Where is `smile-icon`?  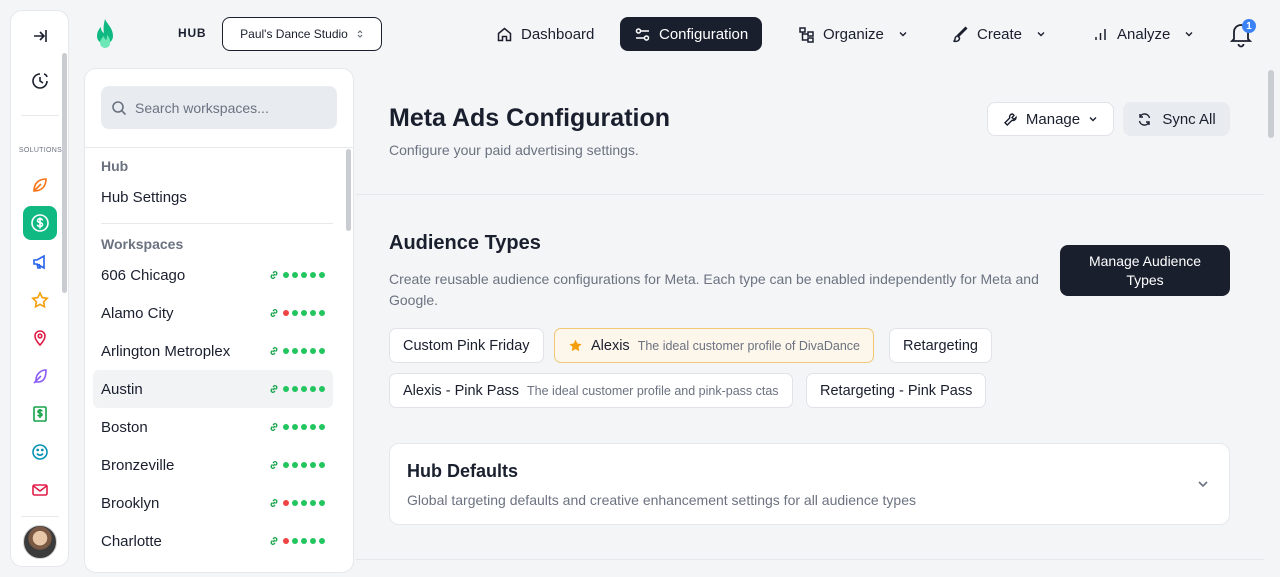
smile-icon is located at coordinates (40, 452).